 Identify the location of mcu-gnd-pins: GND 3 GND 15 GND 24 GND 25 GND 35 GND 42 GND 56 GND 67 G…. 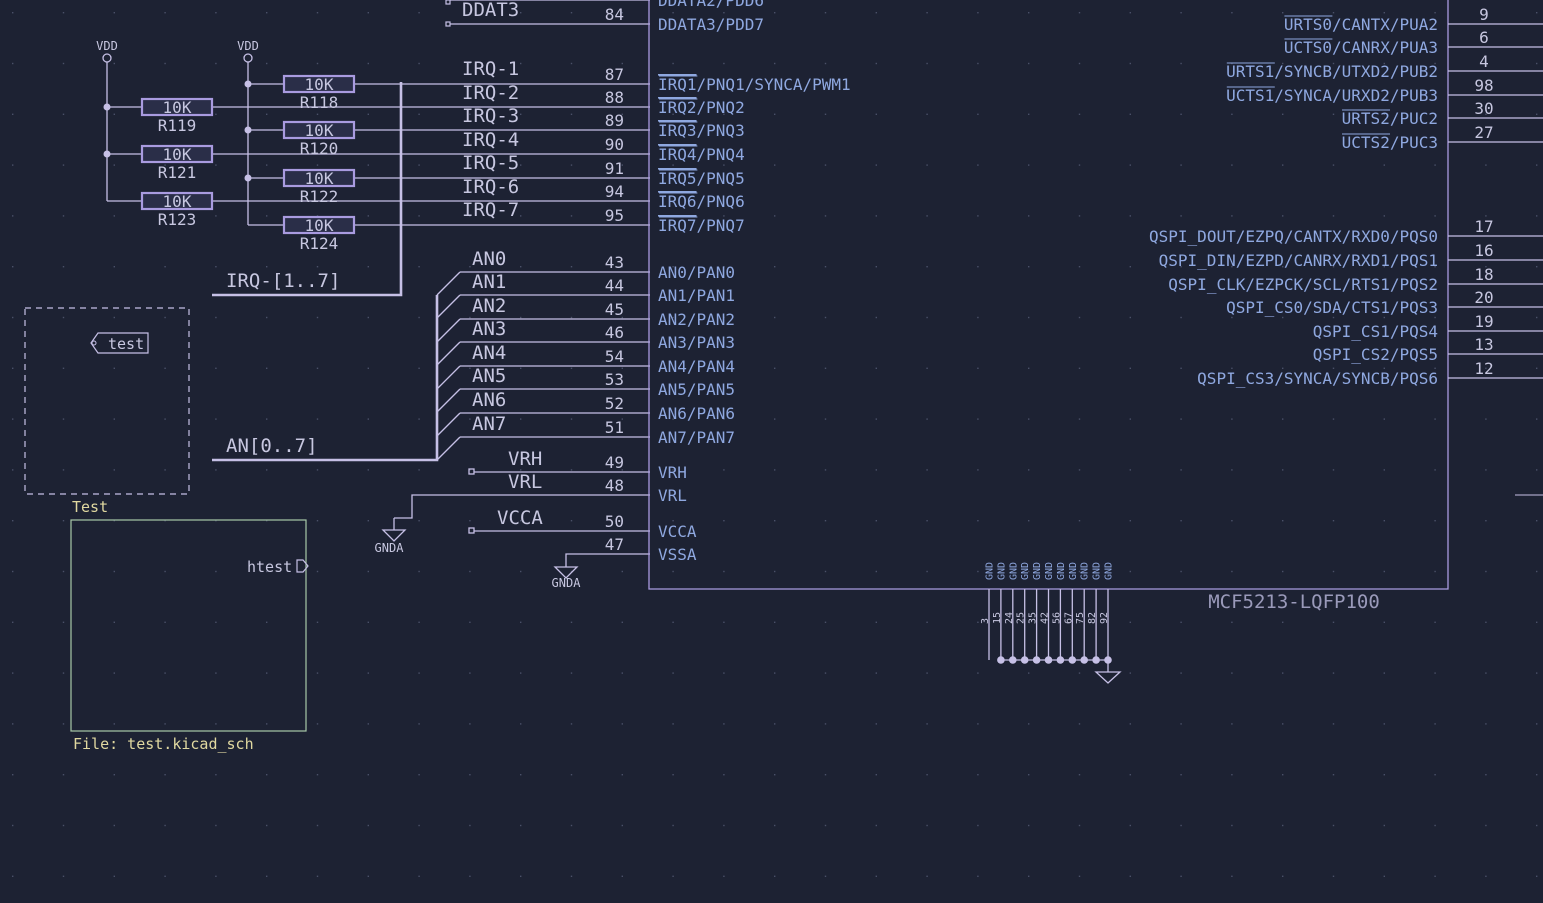
(1047, 613).